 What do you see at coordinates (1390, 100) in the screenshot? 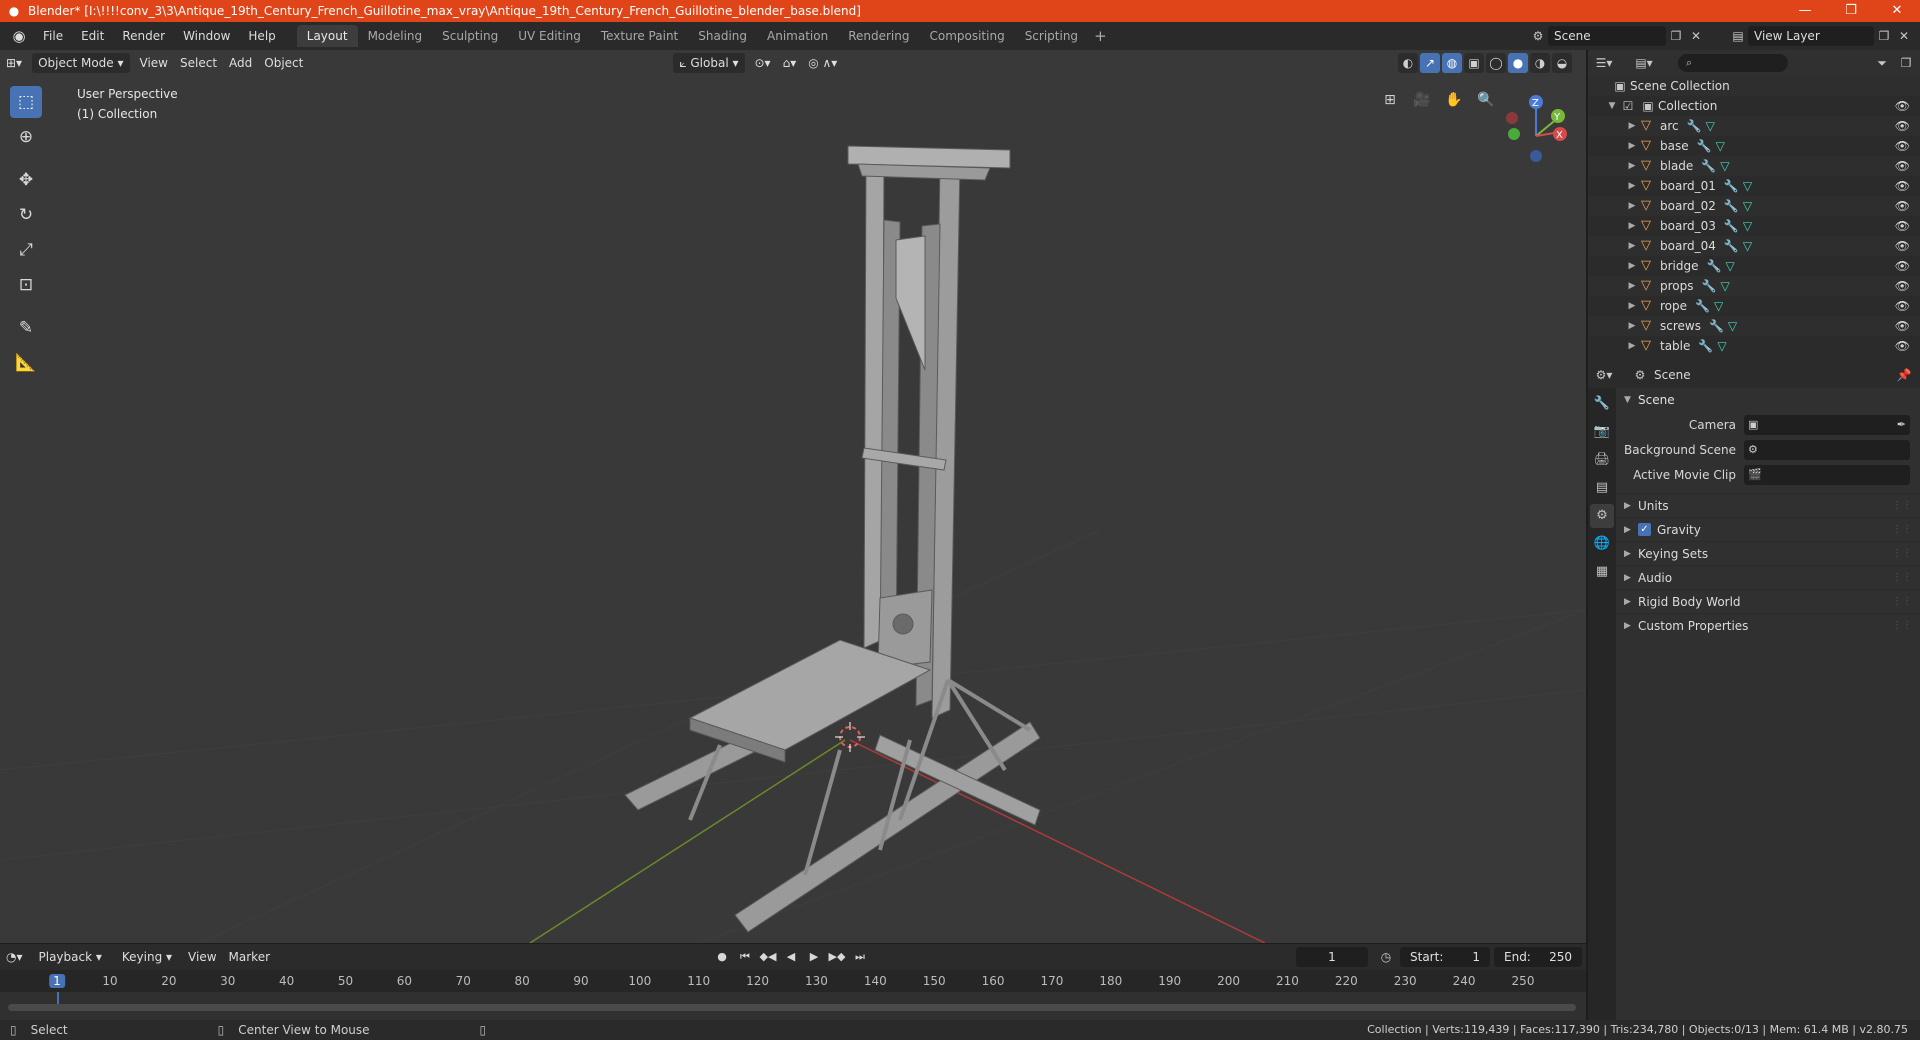
I see `toggle-ortho-icon: ⊞` at bounding box center [1390, 100].